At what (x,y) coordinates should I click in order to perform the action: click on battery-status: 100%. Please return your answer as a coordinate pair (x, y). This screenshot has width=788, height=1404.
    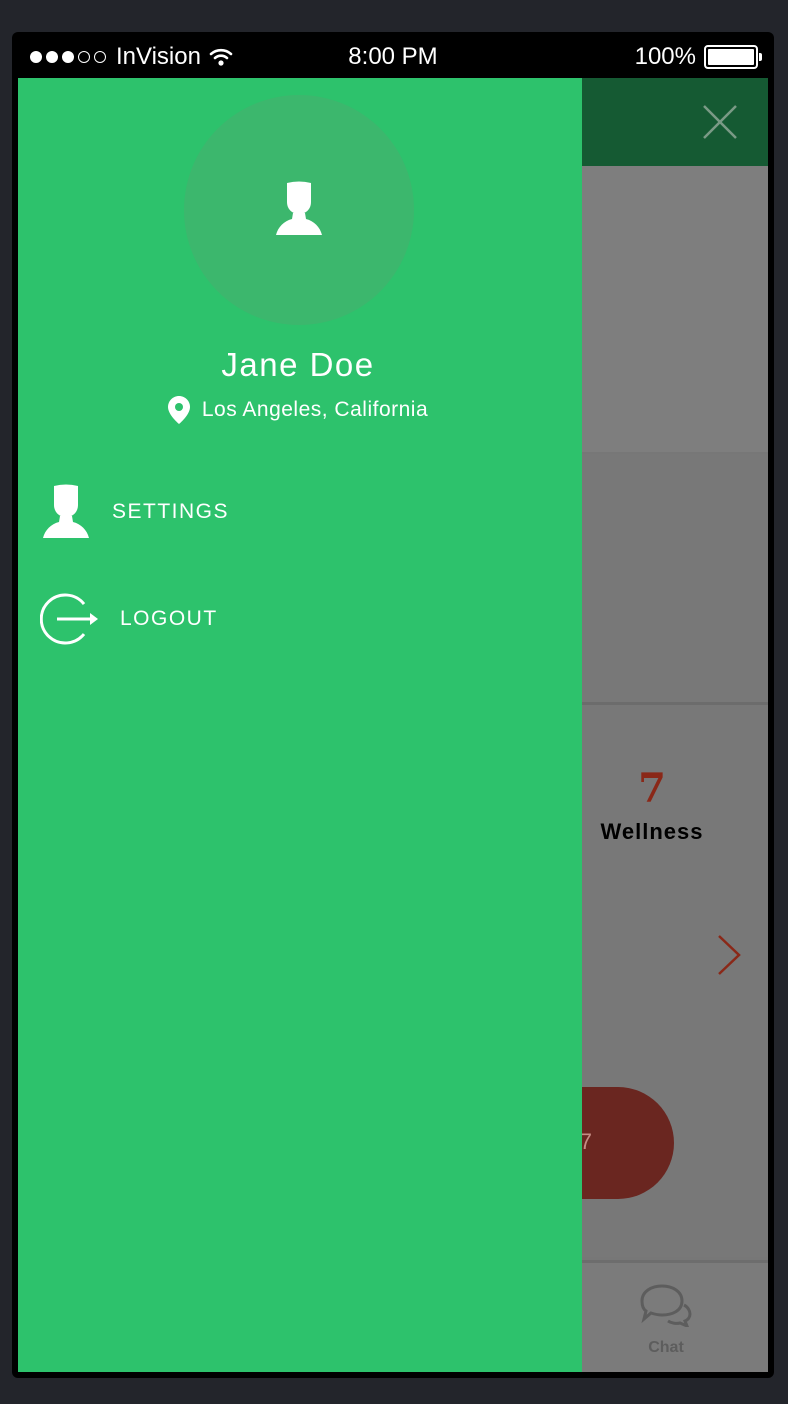
    Looking at the image, I should click on (698, 57).